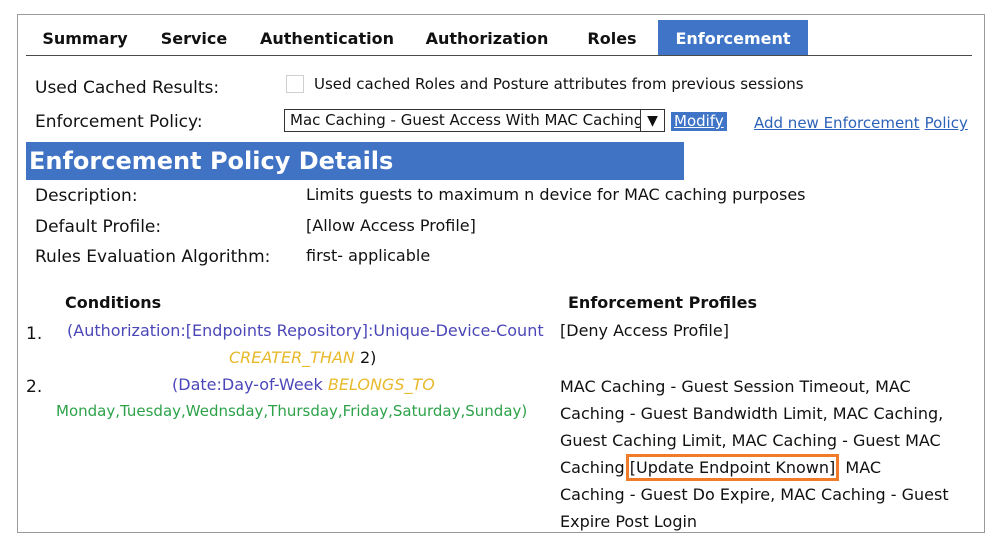 The height and width of the screenshot is (541, 1000). What do you see at coordinates (34, 387) in the screenshot?
I see `rule-number: 2.` at bounding box center [34, 387].